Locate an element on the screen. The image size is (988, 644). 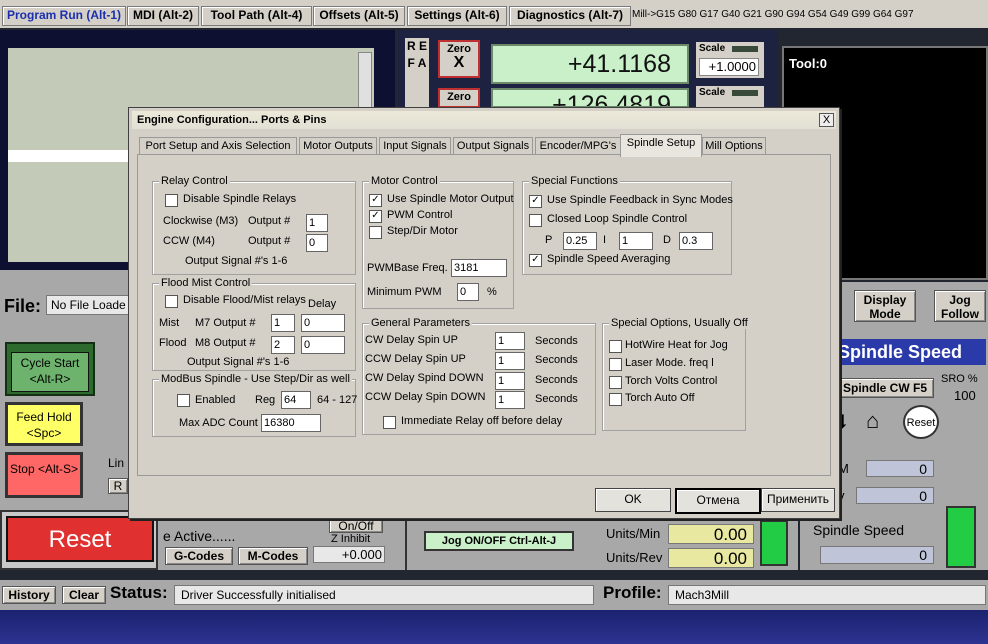
close-icon: X is located at coordinates (826, 120).